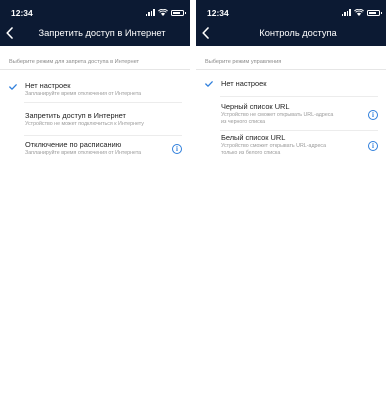 The image size is (386, 405). I want to click on option-desc: из черного списка, so click(243, 121).